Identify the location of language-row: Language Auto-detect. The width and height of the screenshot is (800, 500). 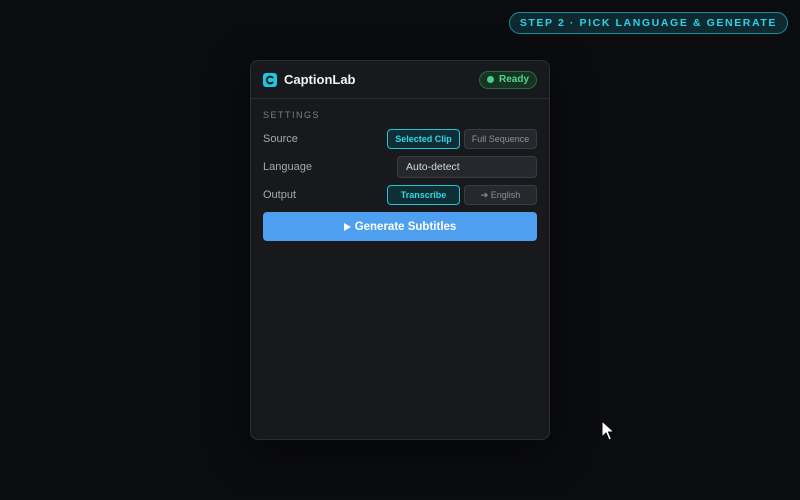
(400, 167).